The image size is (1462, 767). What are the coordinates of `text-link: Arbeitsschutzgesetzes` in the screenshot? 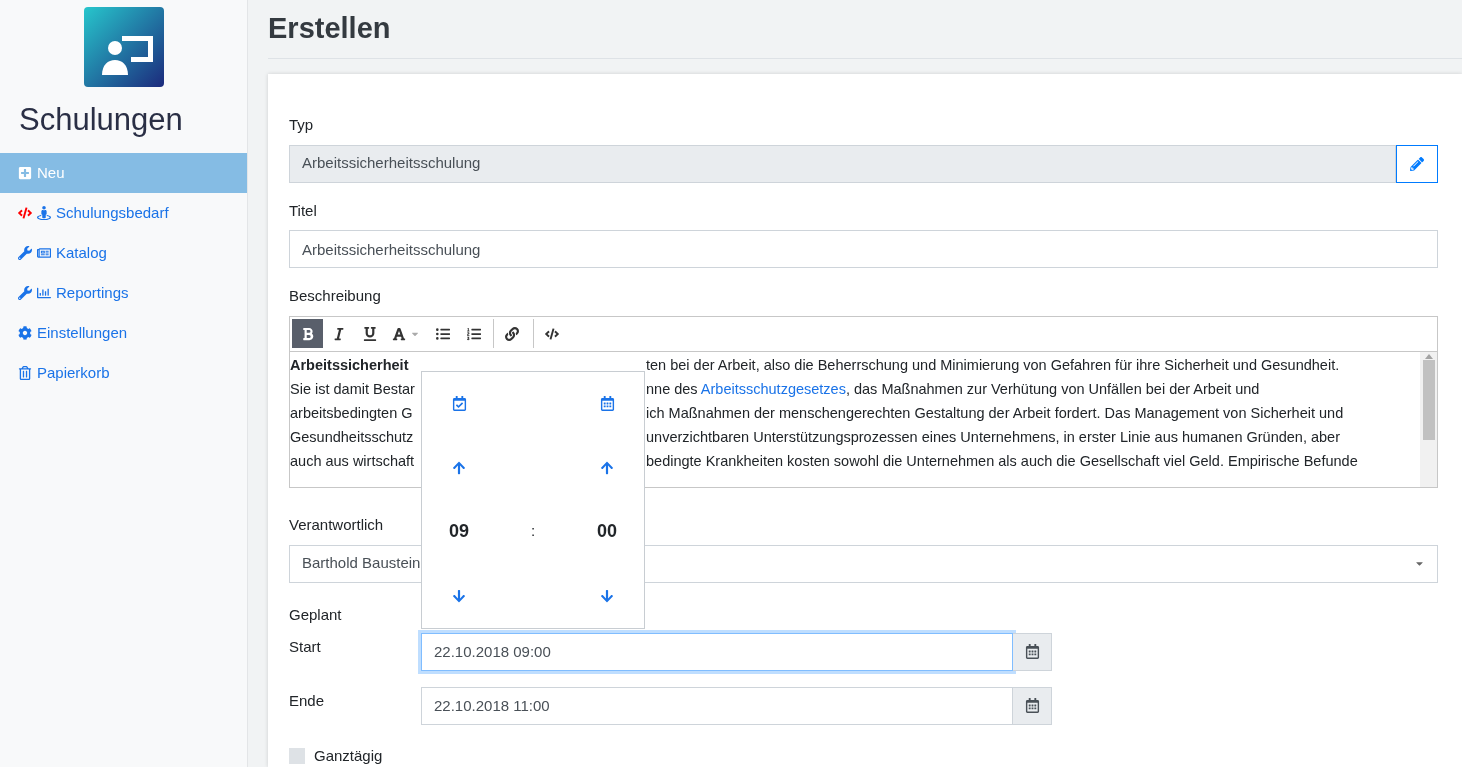 It's located at (773, 388).